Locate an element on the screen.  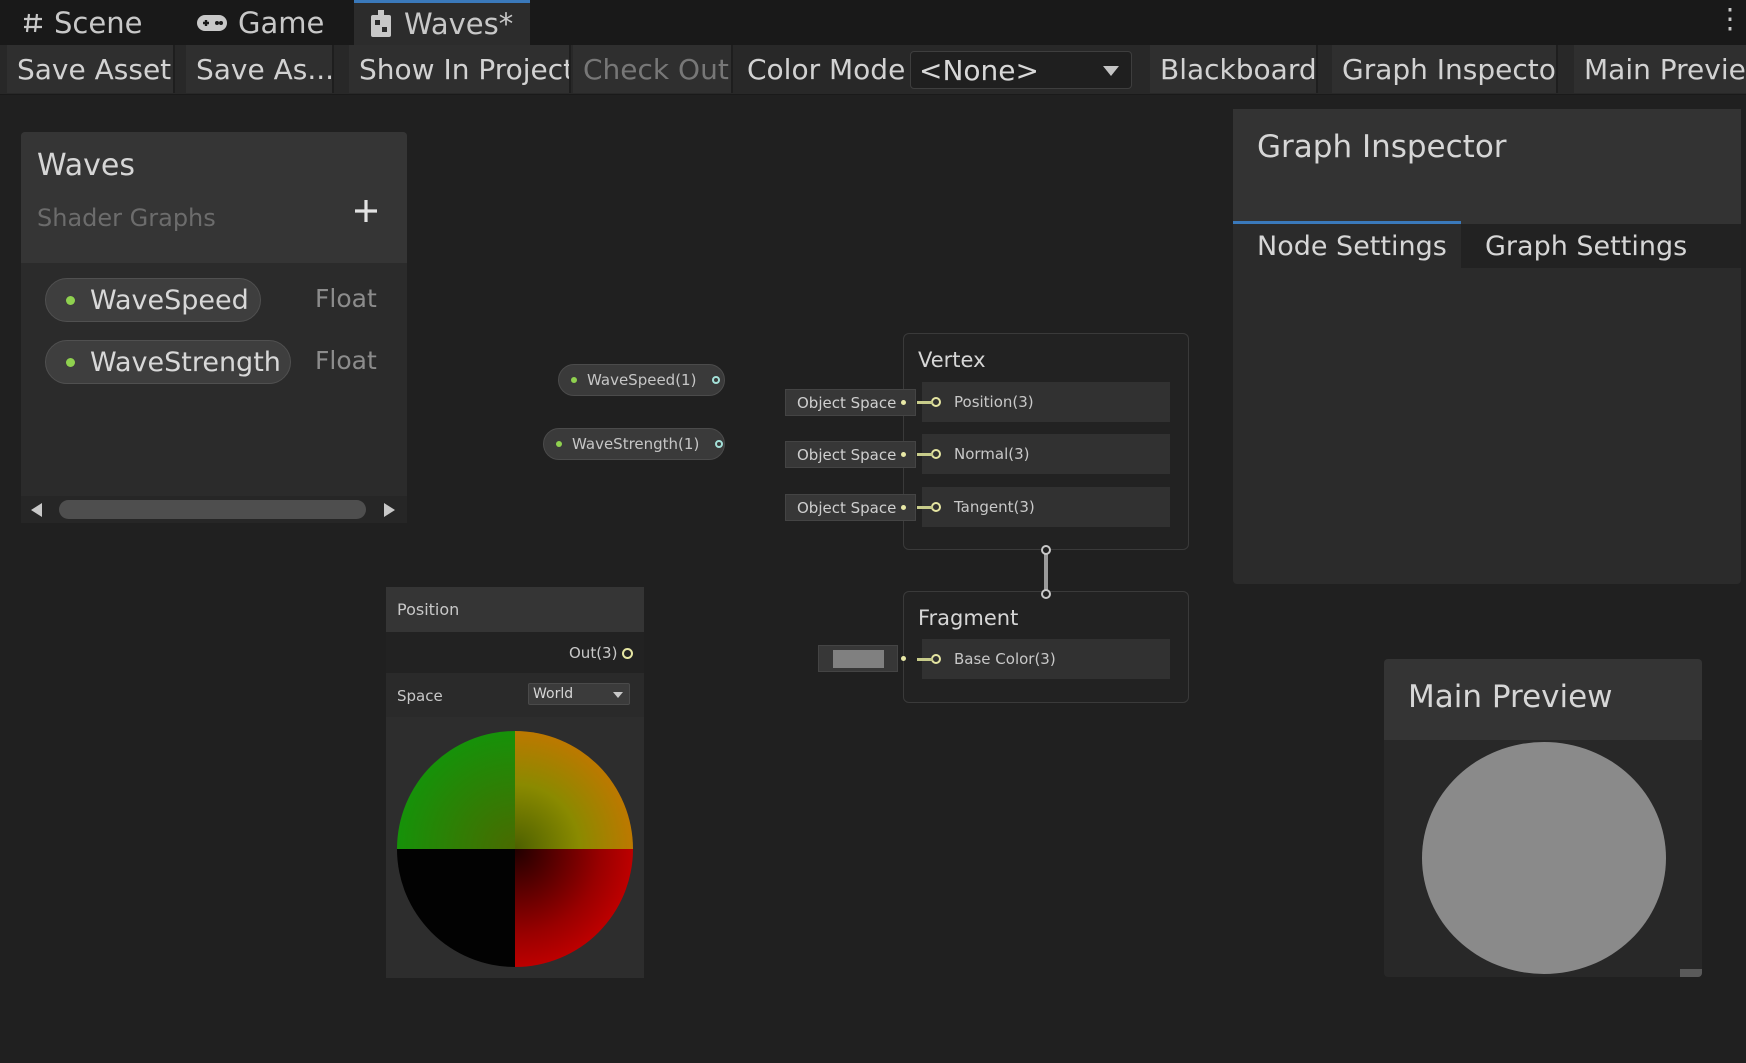
property-pill-wavestrength: WaveStrength is located at coordinates (168, 362).